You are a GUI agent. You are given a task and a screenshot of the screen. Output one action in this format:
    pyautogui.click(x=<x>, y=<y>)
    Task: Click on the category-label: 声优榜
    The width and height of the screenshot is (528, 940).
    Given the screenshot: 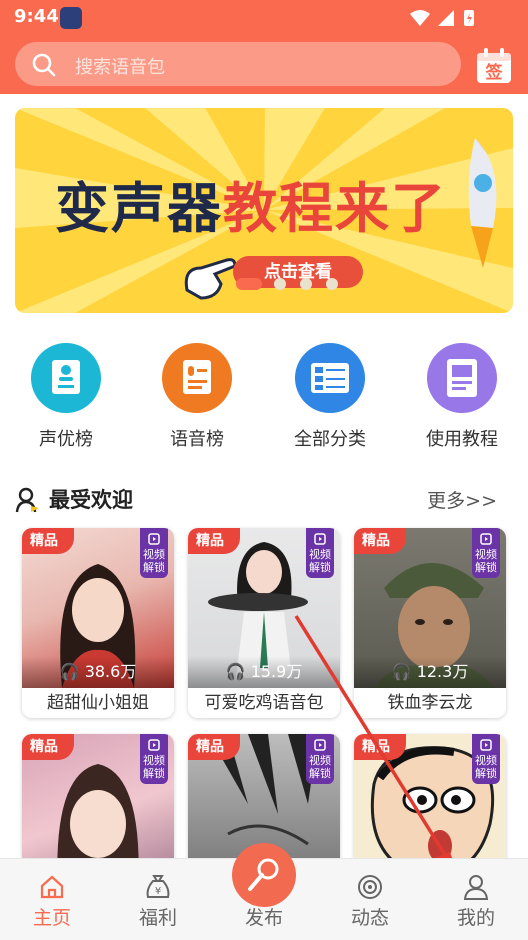 What is the action you would take?
    pyautogui.click(x=66, y=439)
    